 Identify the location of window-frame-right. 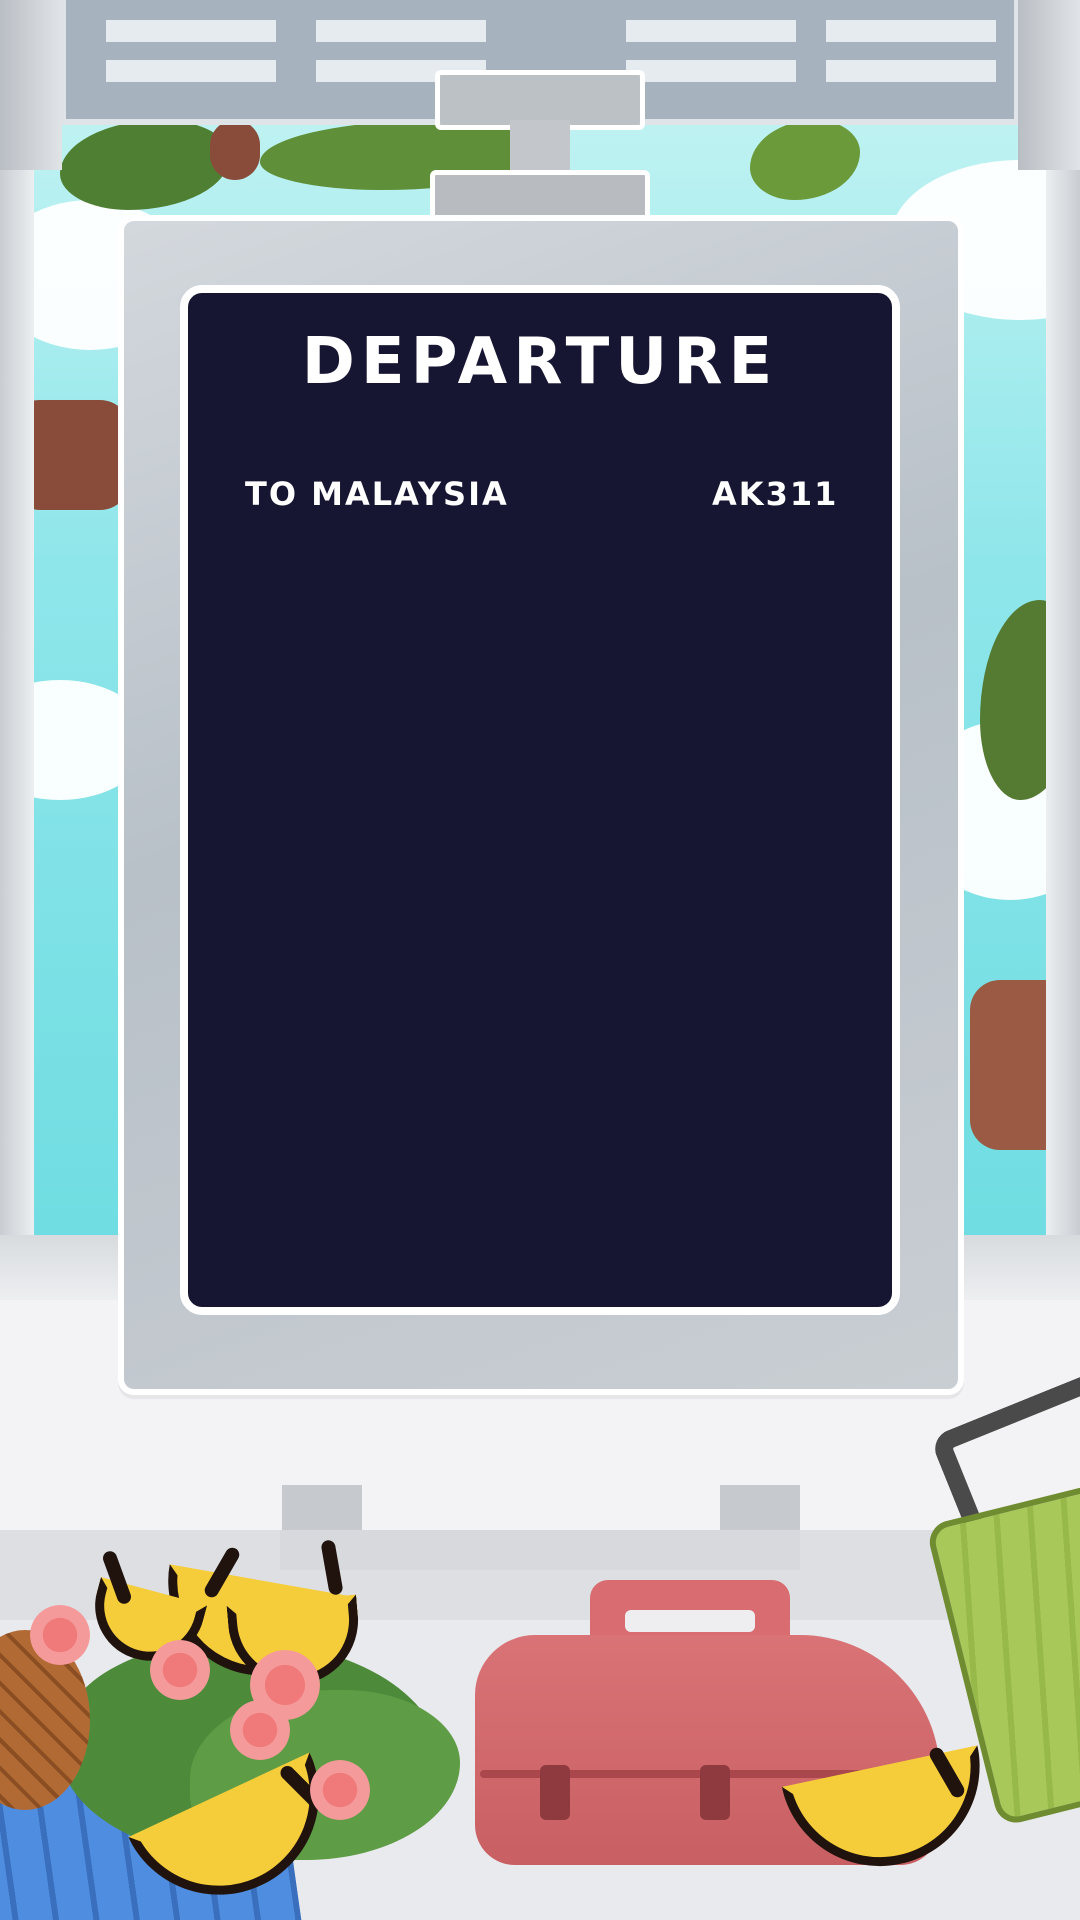
(1063, 650).